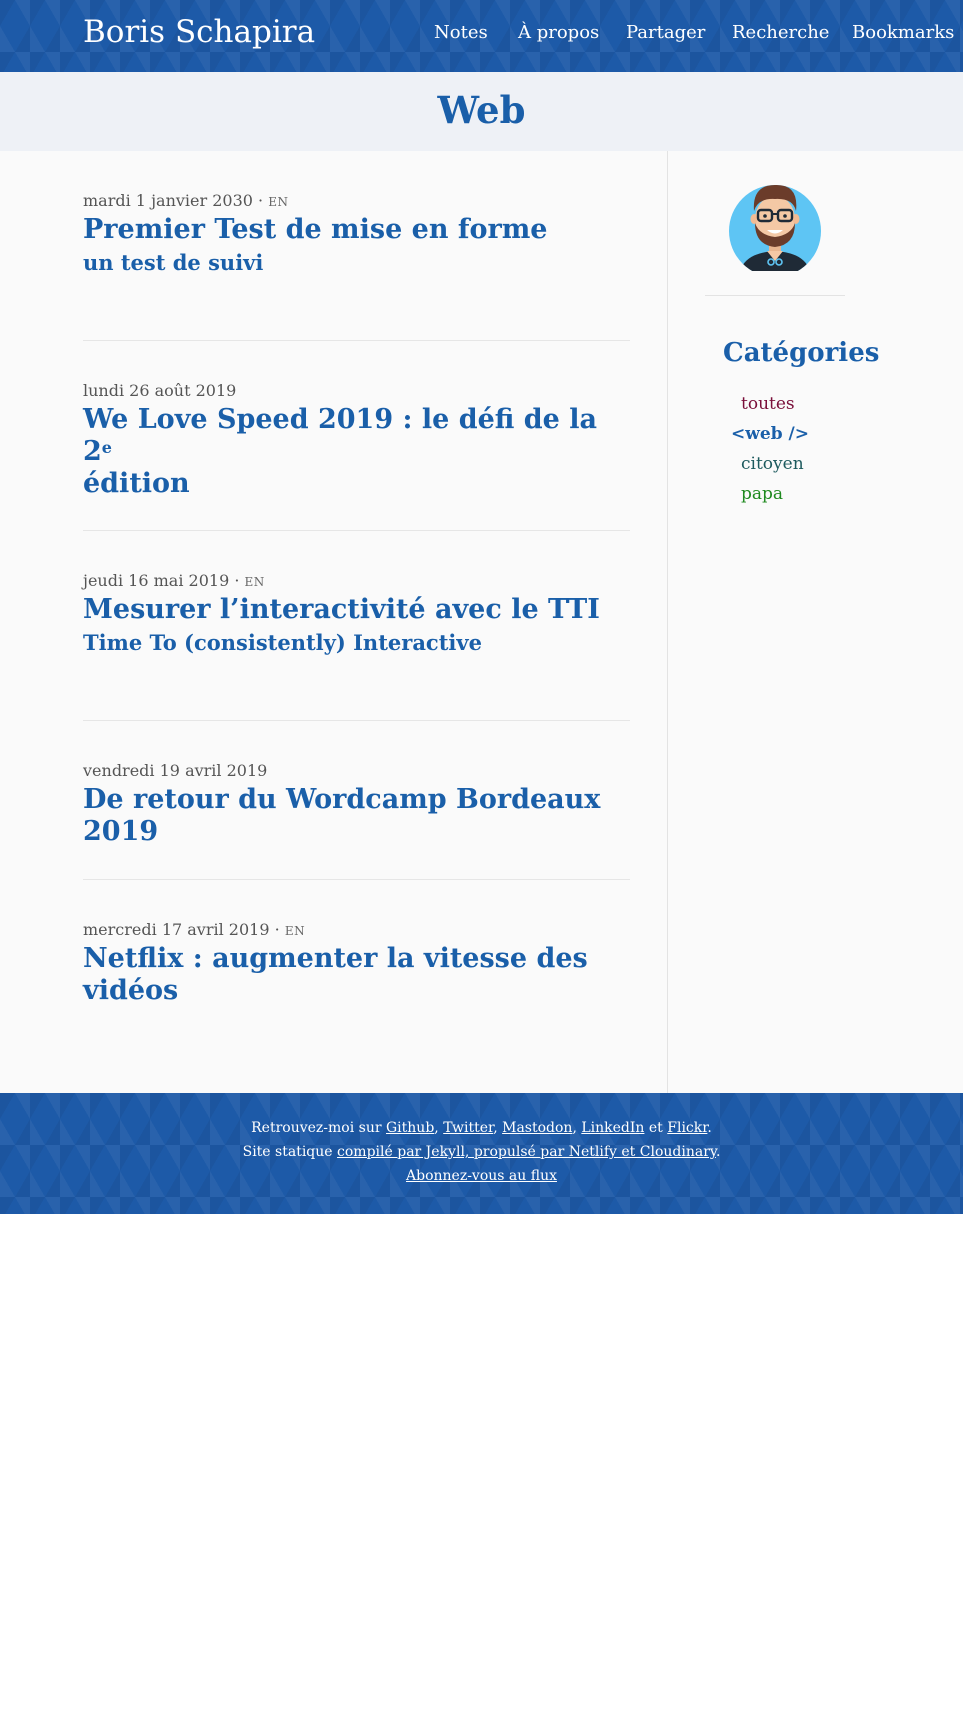 The height and width of the screenshot is (1712, 963). What do you see at coordinates (282, 642) in the screenshot?
I see `post-subtitle: Time To (consistently) Interactive` at bounding box center [282, 642].